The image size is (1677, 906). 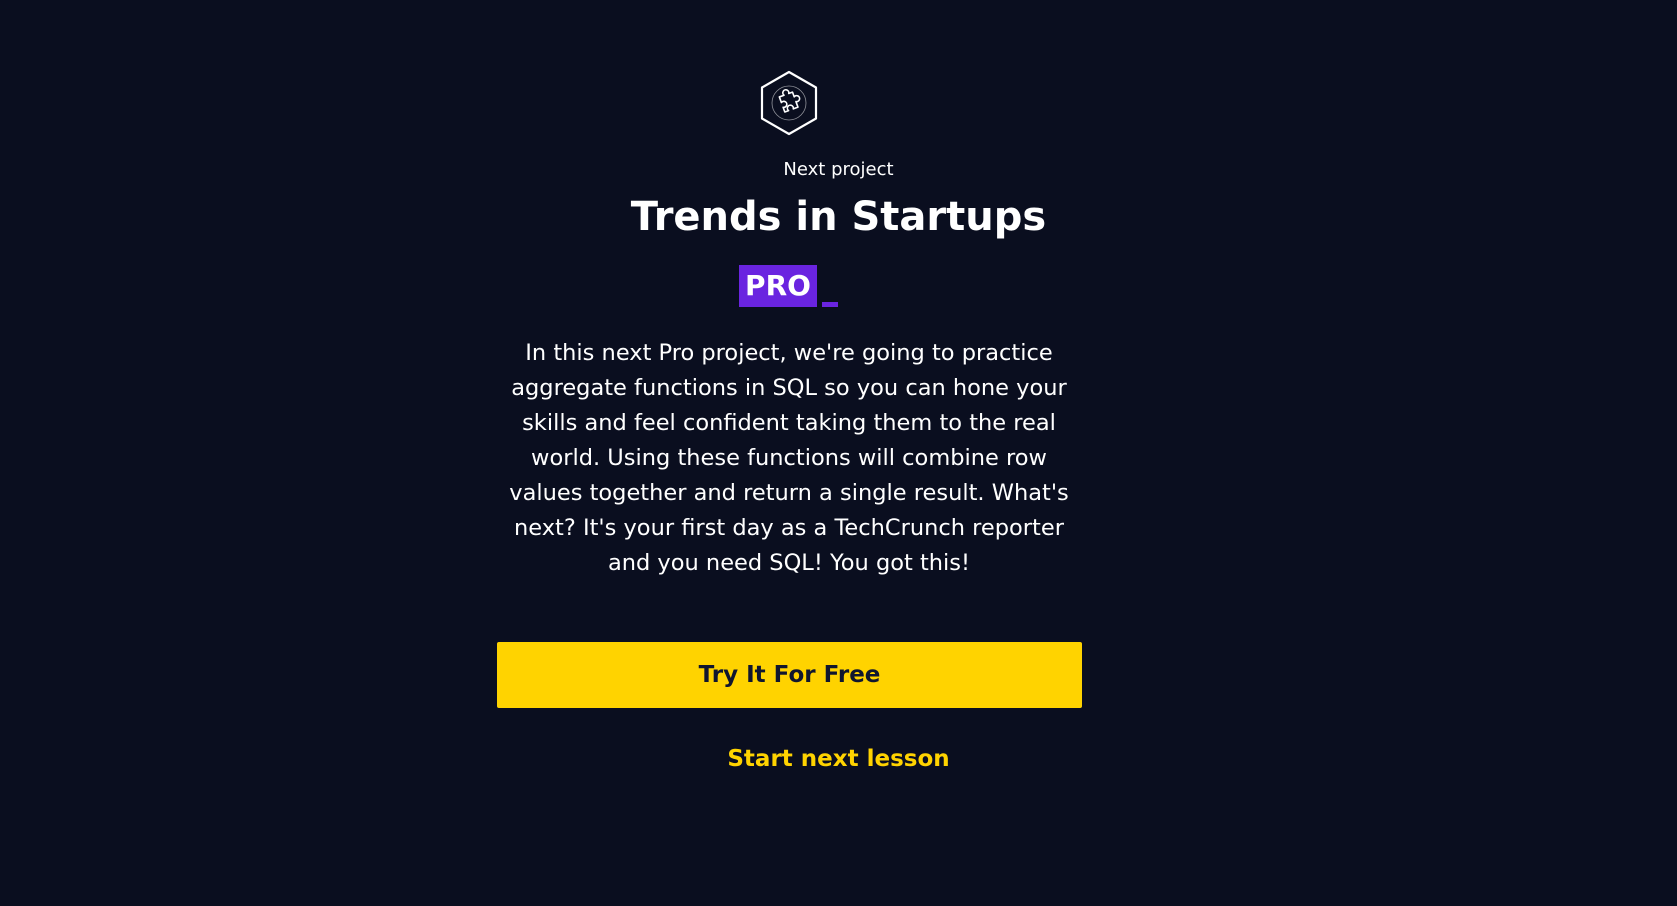 What do you see at coordinates (778, 286) in the screenshot?
I see `pro-badge: PRO` at bounding box center [778, 286].